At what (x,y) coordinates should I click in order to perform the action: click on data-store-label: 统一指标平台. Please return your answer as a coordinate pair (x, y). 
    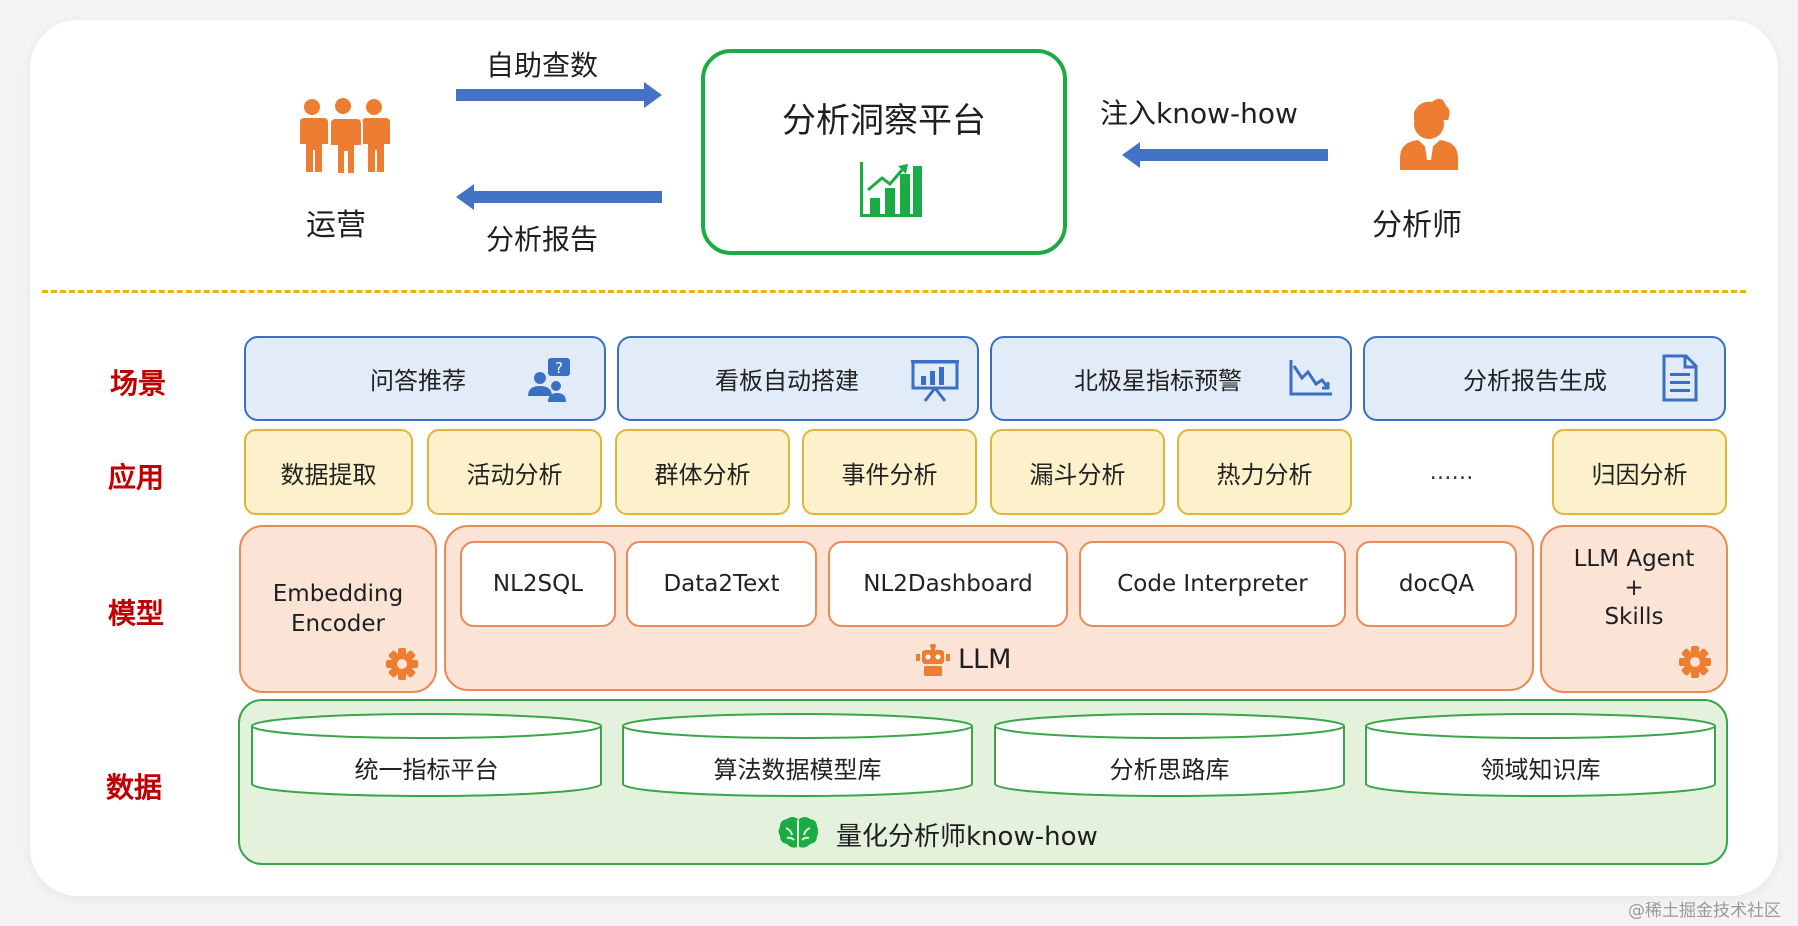
    Looking at the image, I should click on (426, 769).